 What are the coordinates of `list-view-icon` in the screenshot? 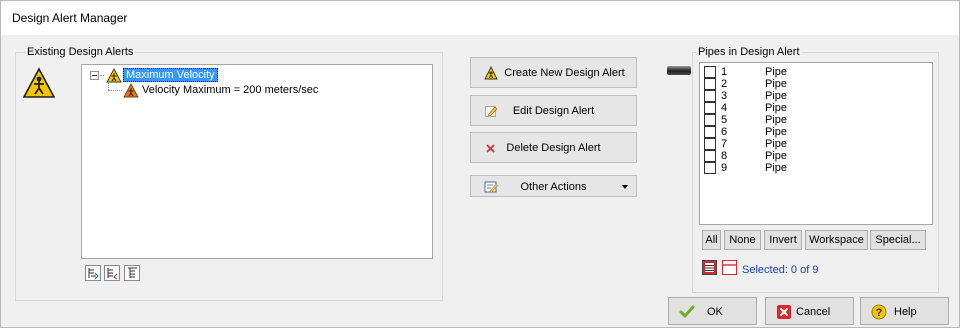 It's located at (709, 267).